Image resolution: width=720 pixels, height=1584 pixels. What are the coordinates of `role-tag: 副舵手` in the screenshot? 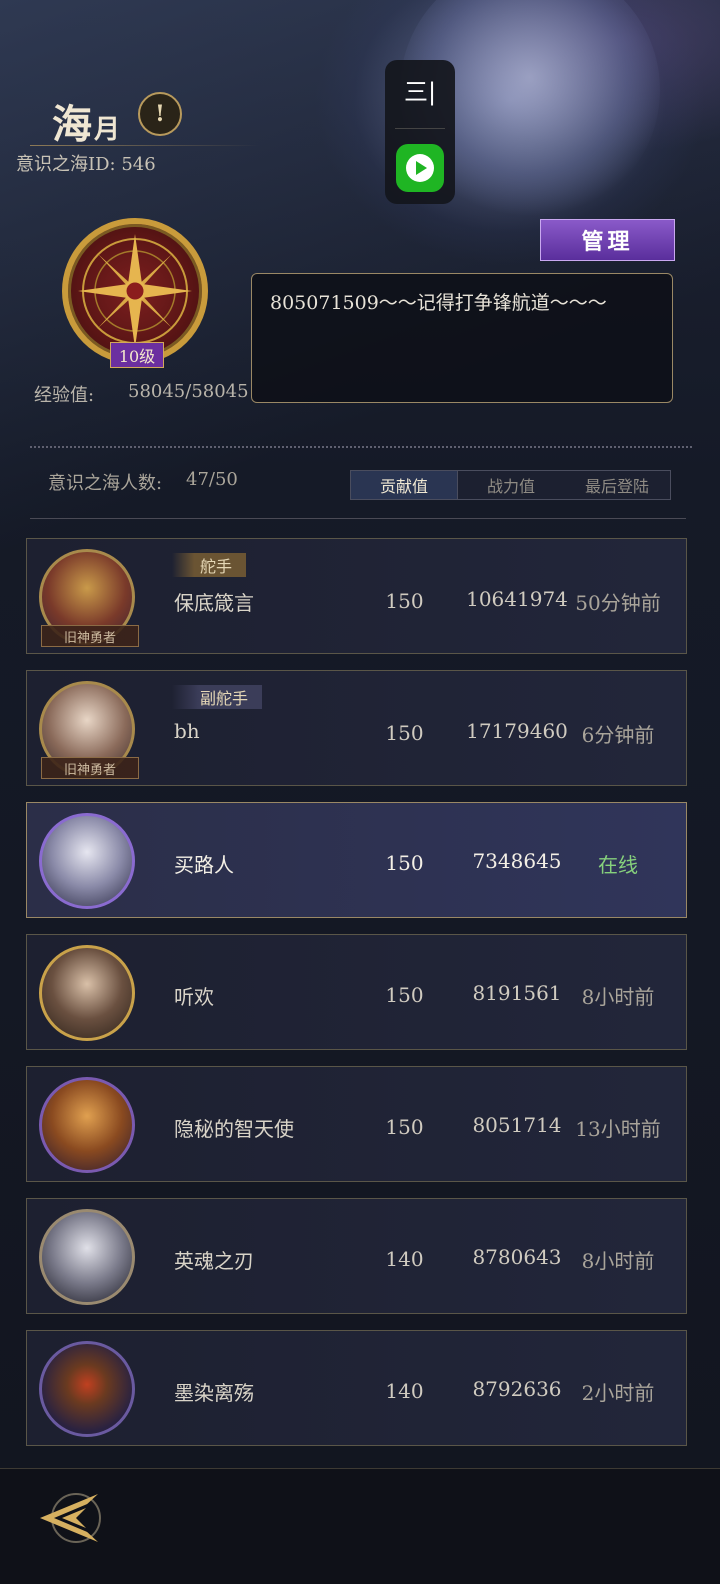 It's located at (217, 697).